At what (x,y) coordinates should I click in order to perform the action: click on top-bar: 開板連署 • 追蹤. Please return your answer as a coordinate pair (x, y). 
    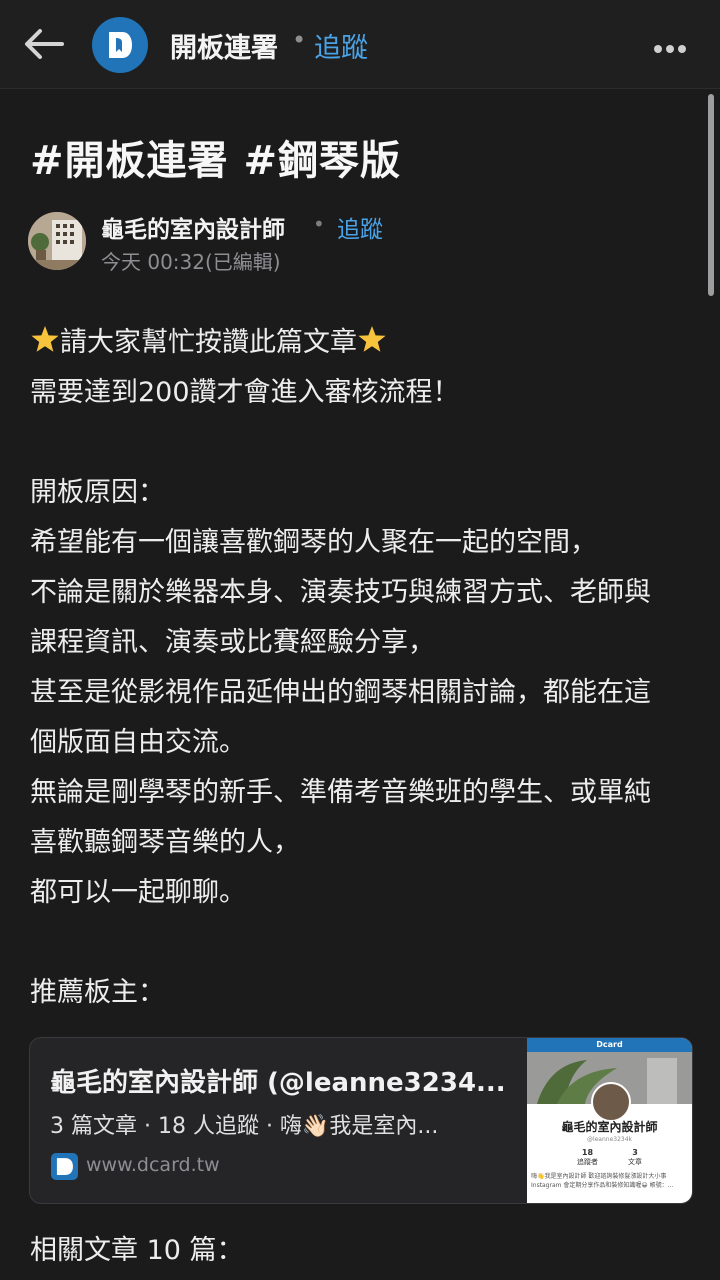
    Looking at the image, I should click on (360, 44).